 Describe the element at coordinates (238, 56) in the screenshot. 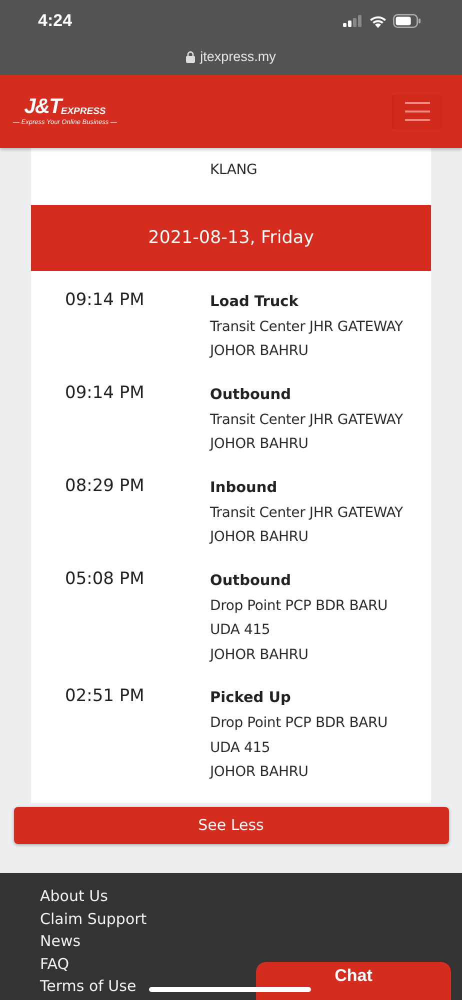

I see `url-text: jtexpress.my` at that location.